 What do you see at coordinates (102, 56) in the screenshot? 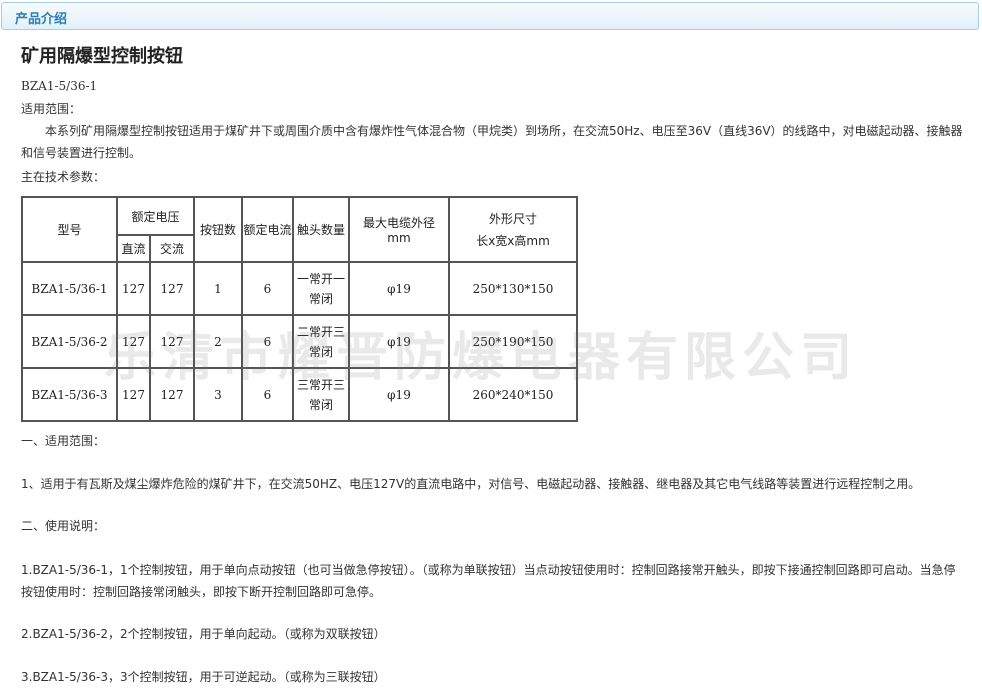
I see `product-title: 矿用隔爆型控制按钮` at bounding box center [102, 56].